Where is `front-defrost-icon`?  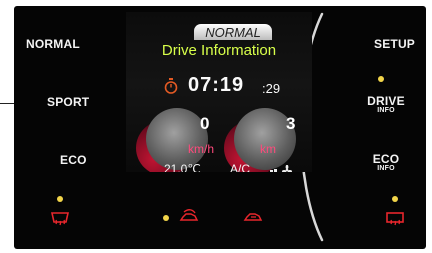
front-defrost-icon is located at coordinates (395, 218).